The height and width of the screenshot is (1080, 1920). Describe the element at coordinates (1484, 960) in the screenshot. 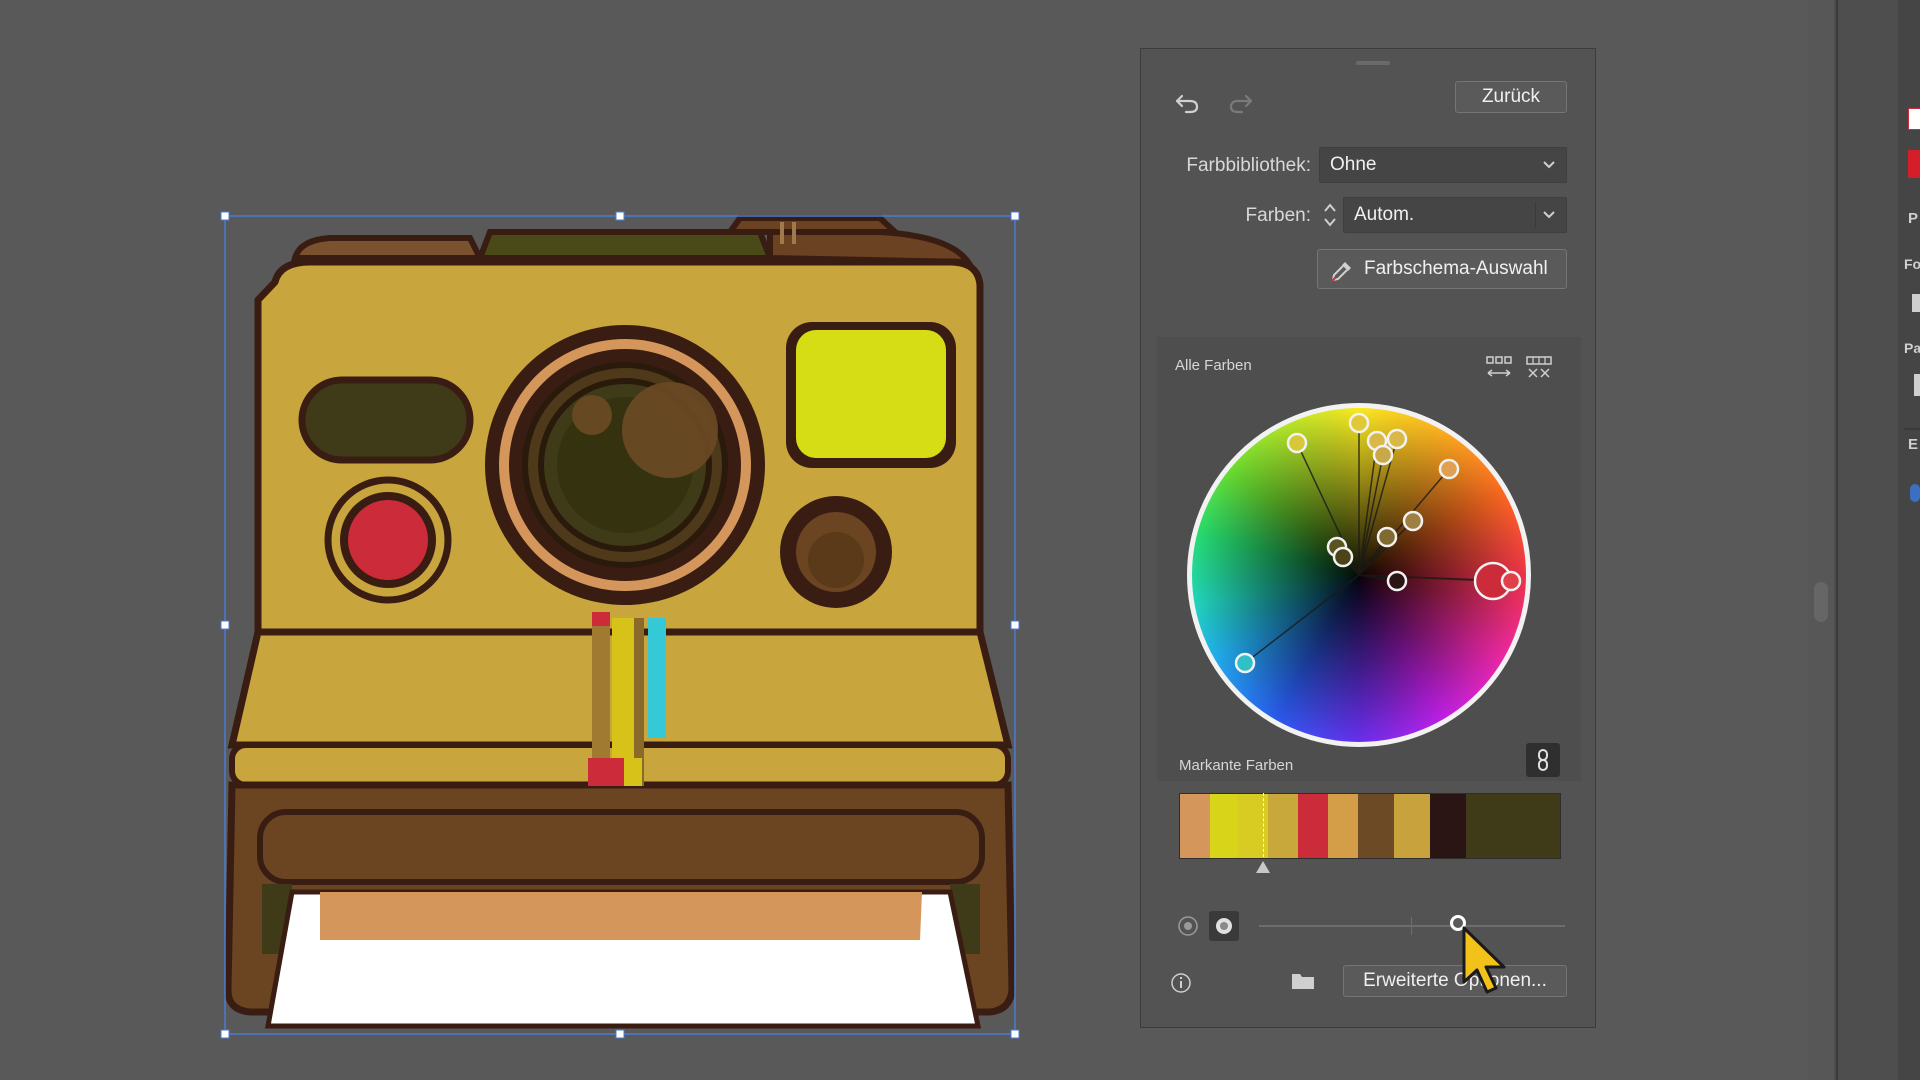

I see `mouse-cursor-icon` at that location.